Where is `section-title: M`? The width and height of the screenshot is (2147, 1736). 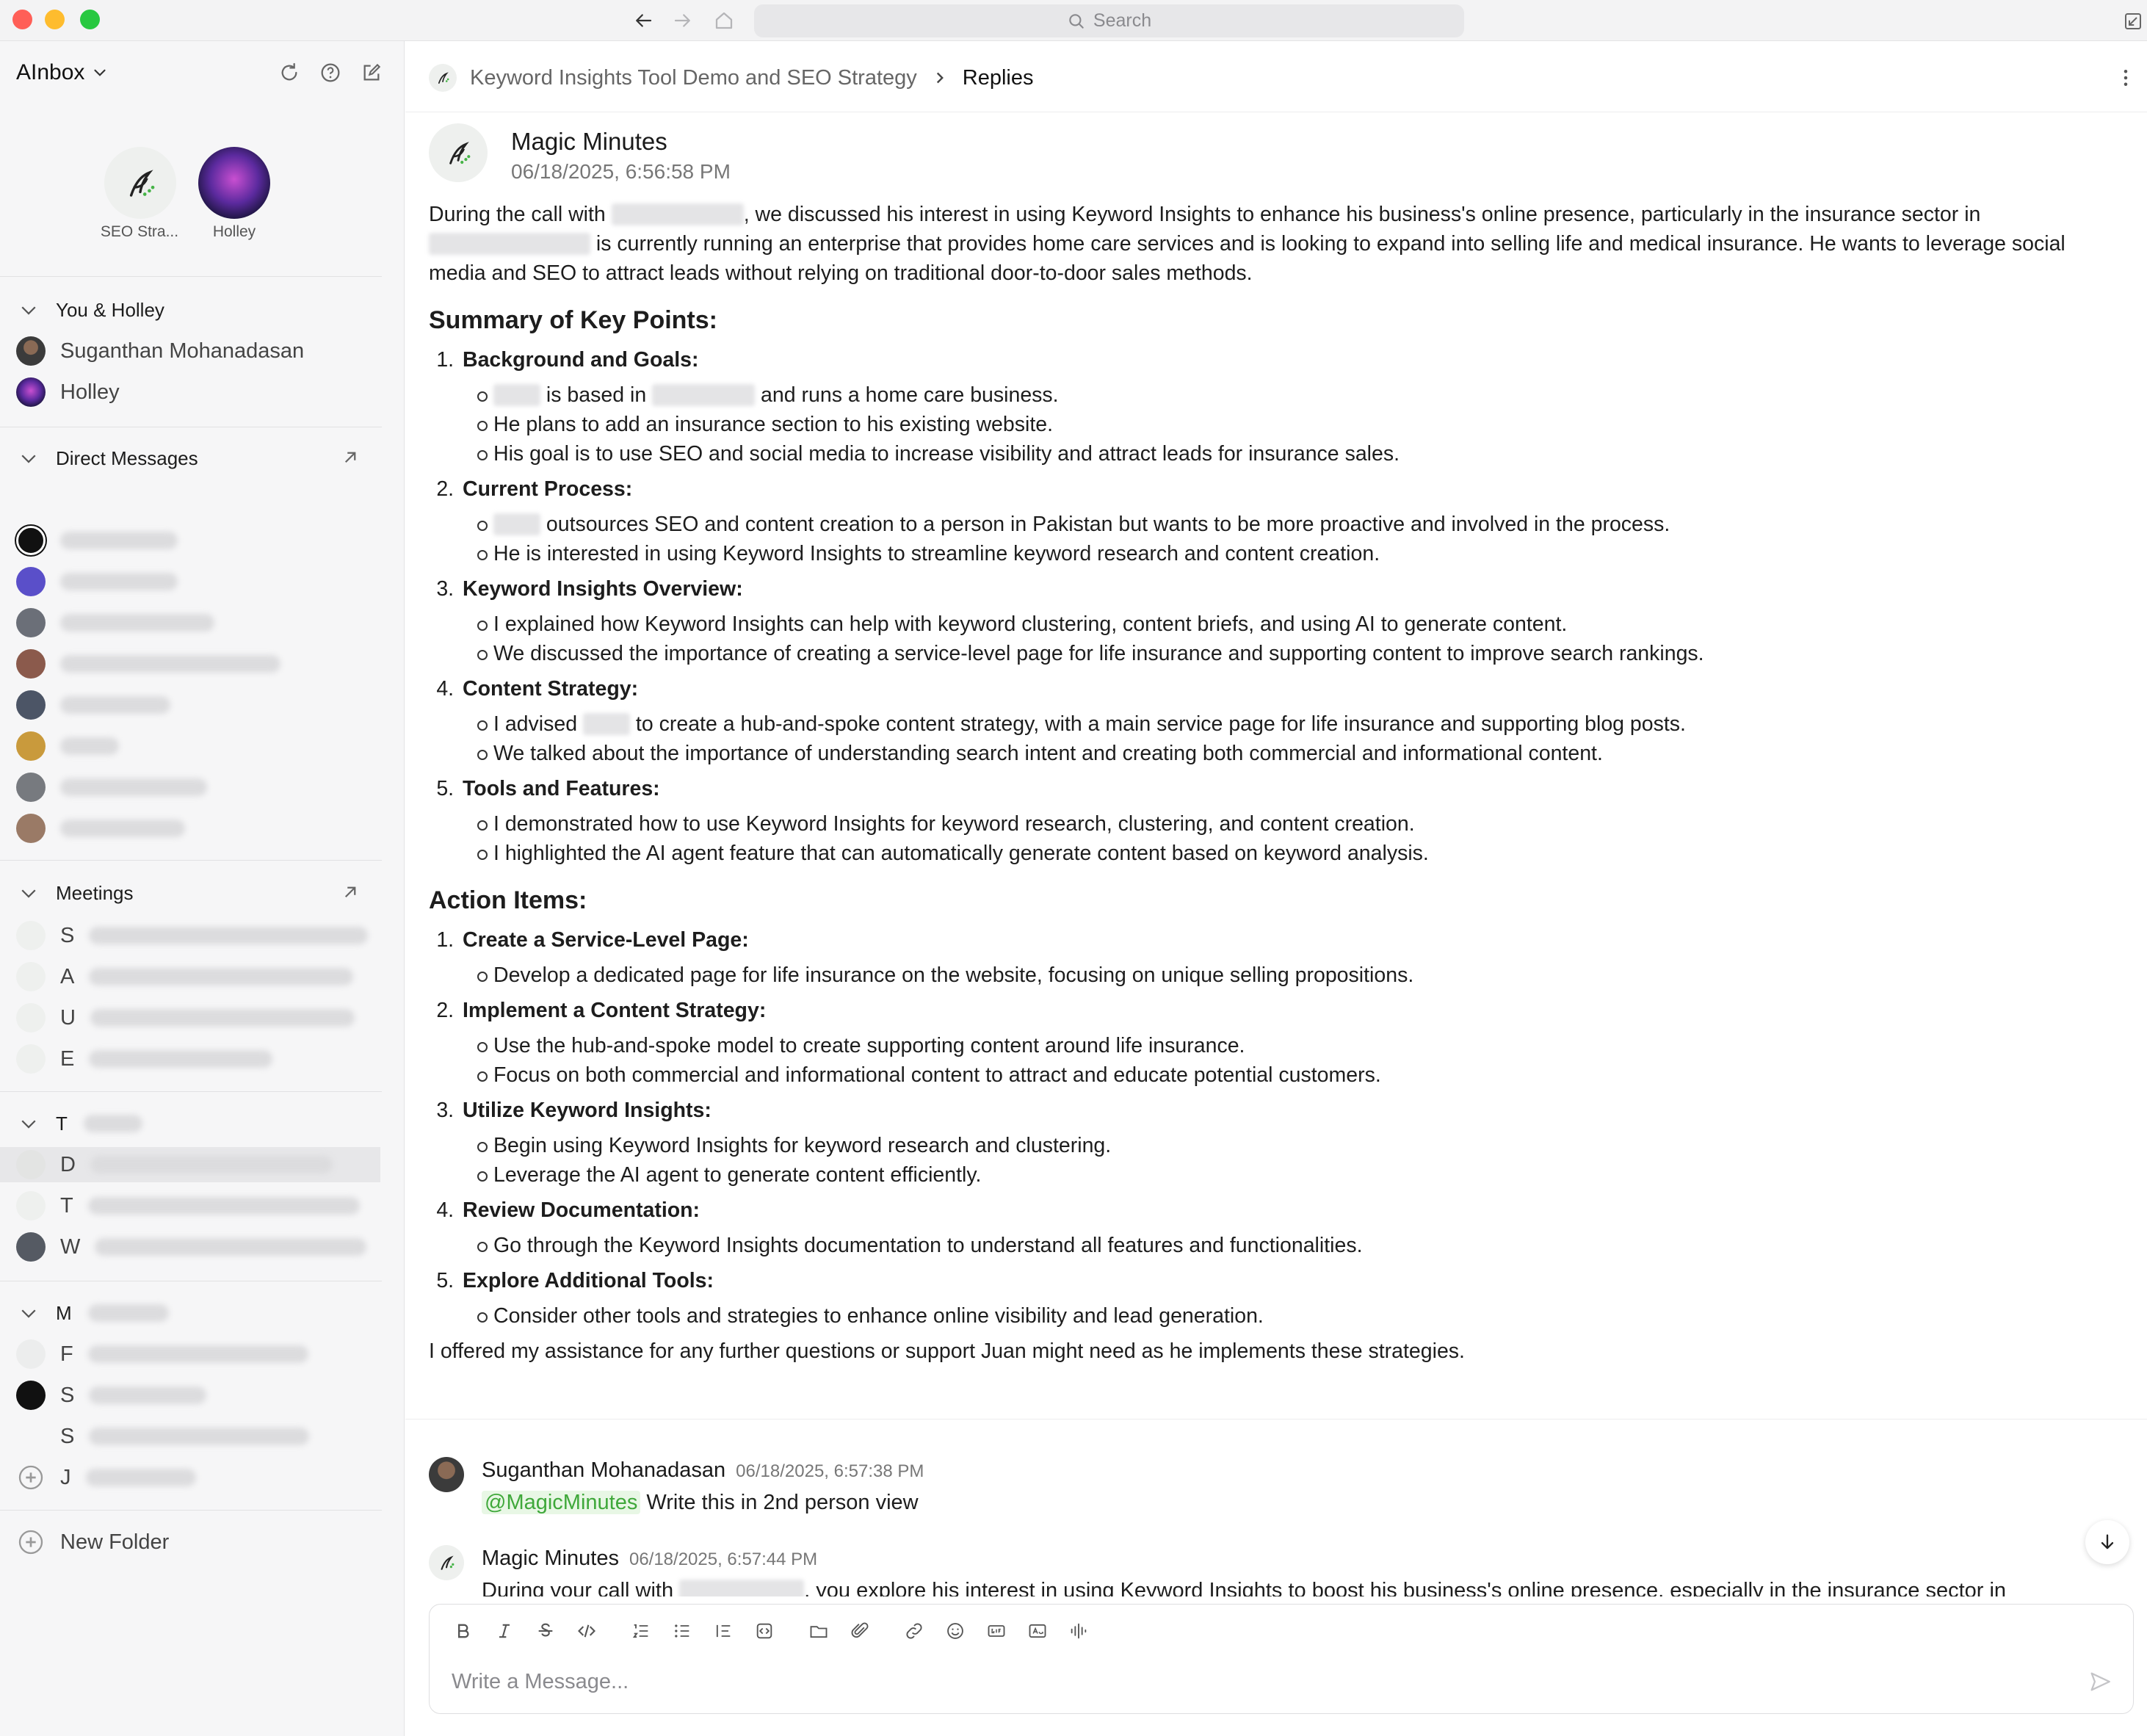
section-title: M is located at coordinates (64, 1312).